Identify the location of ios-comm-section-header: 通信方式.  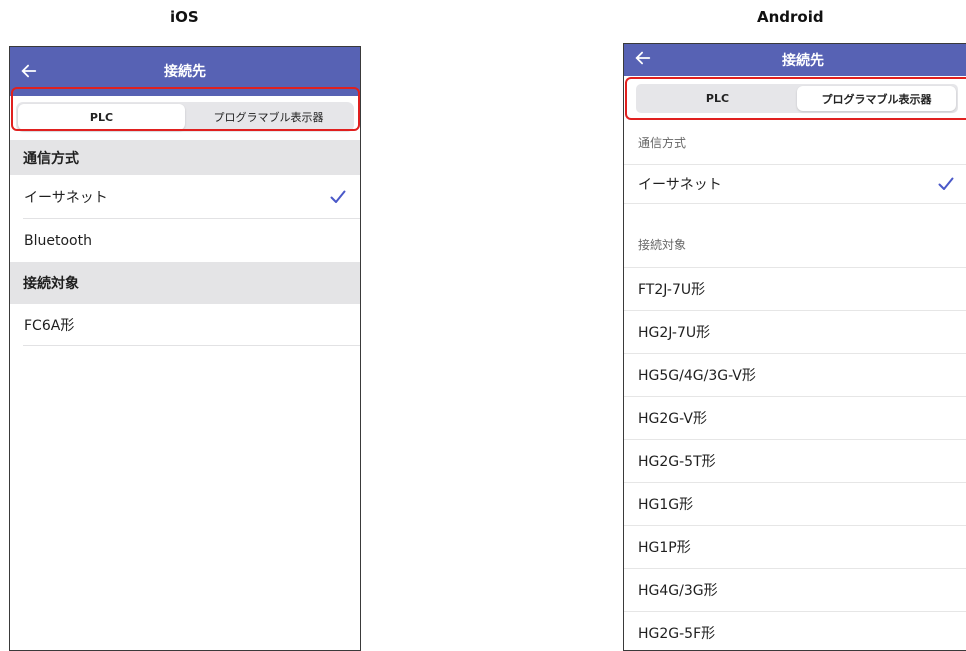
(185, 157).